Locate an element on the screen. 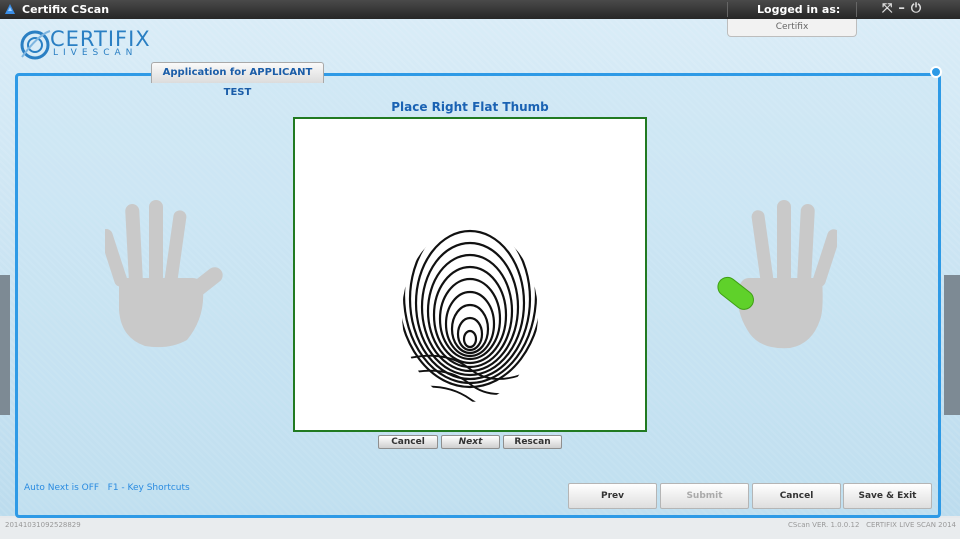 Image resolution: width=960 pixels, height=539 pixels. right-hand-icon is located at coordinates (777, 274).